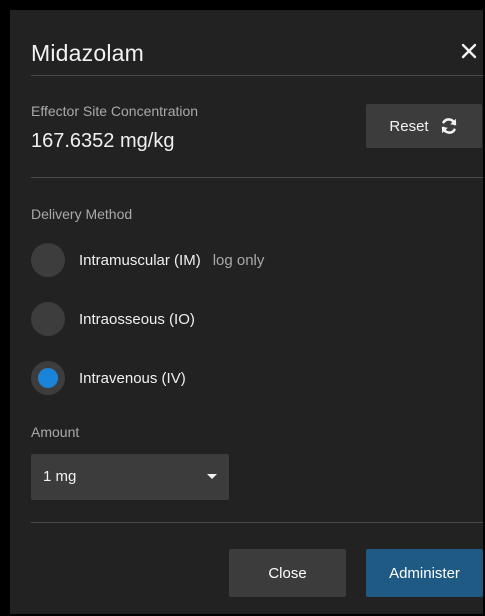  What do you see at coordinates (257, 522) in the screenshot?
I see `footer-divider` at bounding box center [257, 522].